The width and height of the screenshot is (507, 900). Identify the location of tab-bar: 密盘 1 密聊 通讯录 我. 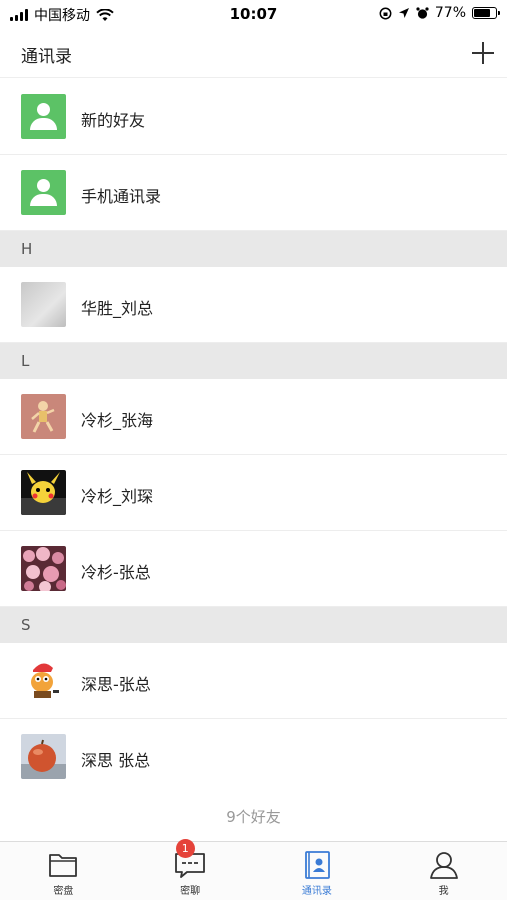
(253, 869).